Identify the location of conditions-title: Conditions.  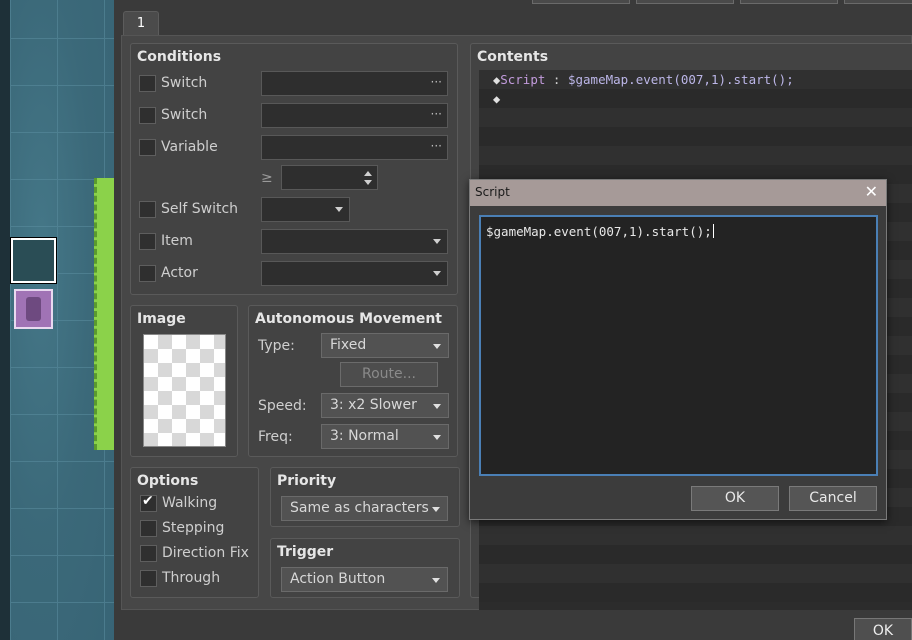
(179, 57).